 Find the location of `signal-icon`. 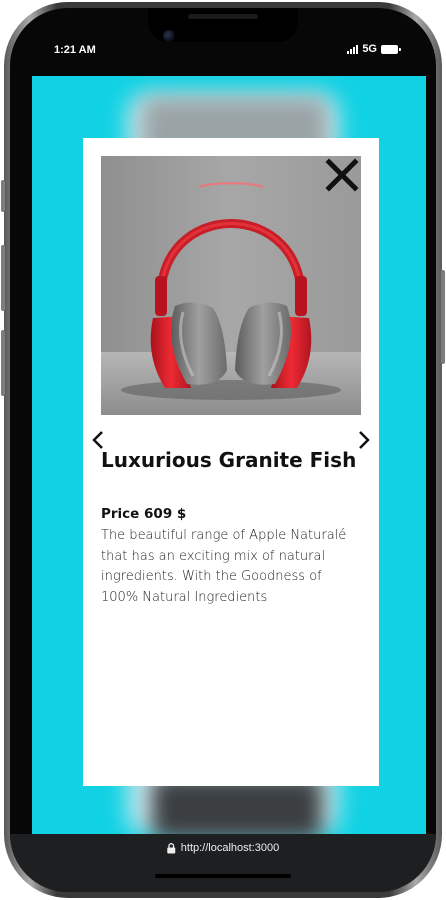

signal-icon is located at coordinates (353, 49).